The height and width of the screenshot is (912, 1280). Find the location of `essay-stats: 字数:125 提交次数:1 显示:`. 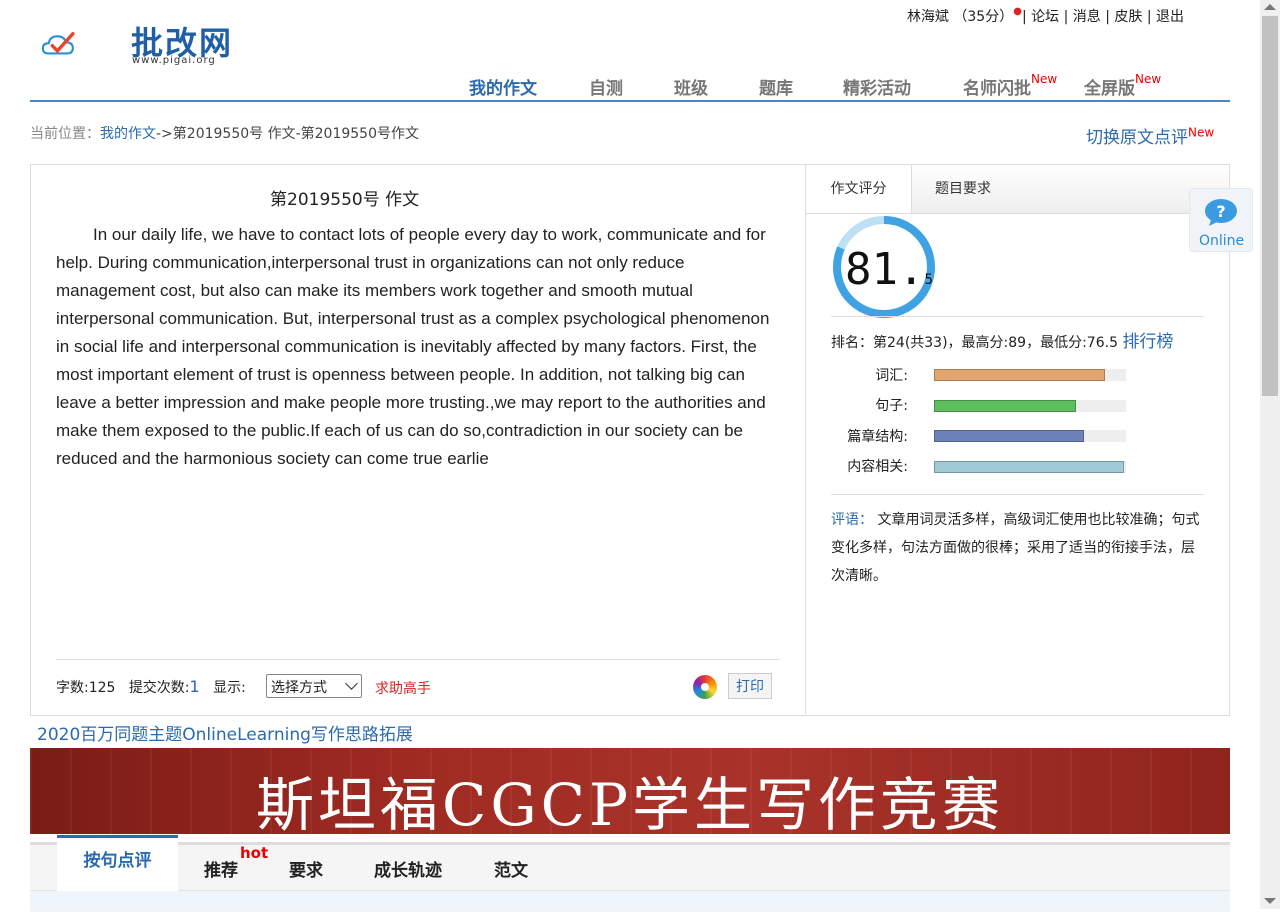

essay-stats: 字数:125 提交次数:1 显示: is located at coordinates (151, 687).